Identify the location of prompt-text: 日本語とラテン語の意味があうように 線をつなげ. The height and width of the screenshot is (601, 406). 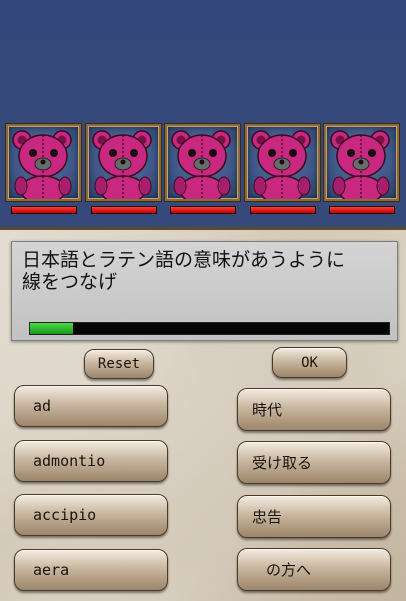
(184, 271).